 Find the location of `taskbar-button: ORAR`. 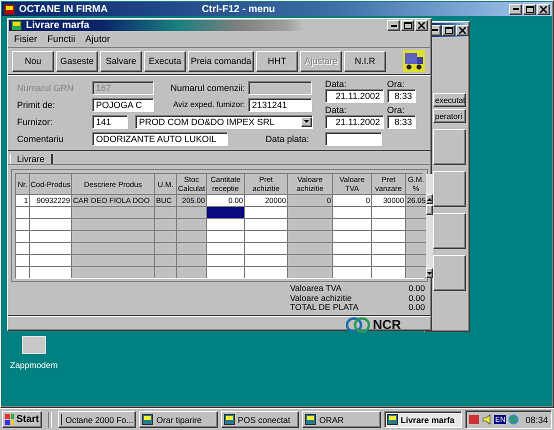

taskbar-button: ORAR is located at coordinates (341, 419).